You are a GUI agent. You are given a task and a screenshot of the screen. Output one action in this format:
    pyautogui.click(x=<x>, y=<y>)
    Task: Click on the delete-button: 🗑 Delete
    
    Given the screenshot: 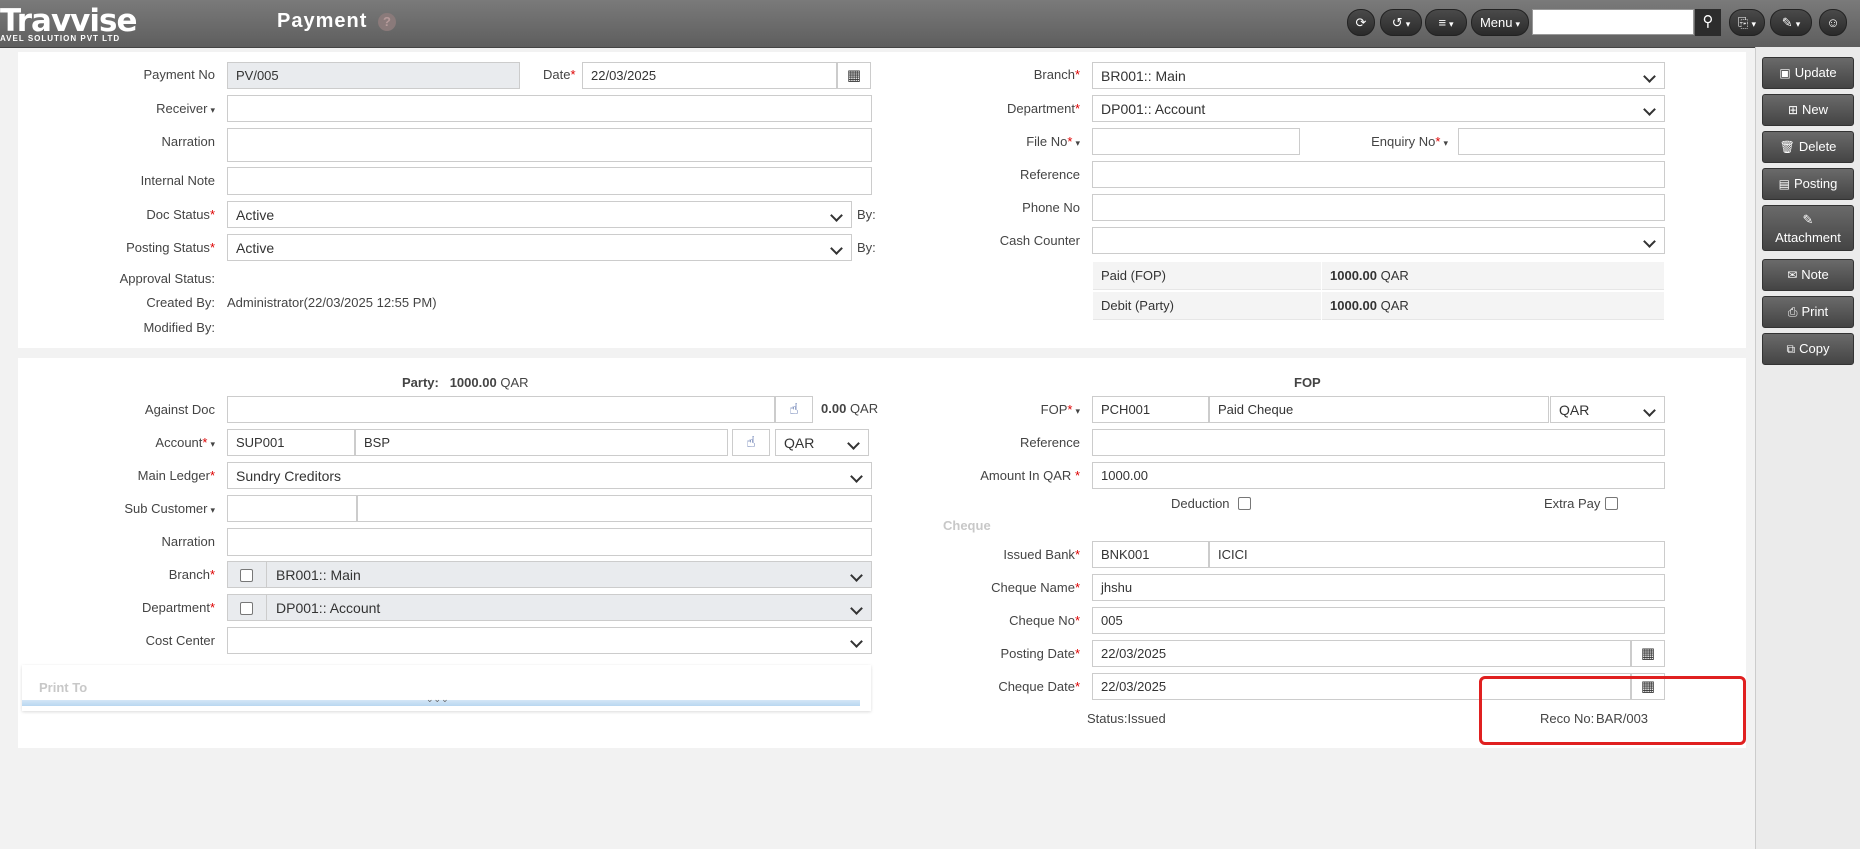 What is the action you would take?
    pyautogui.click(x=1808, y=147)
    